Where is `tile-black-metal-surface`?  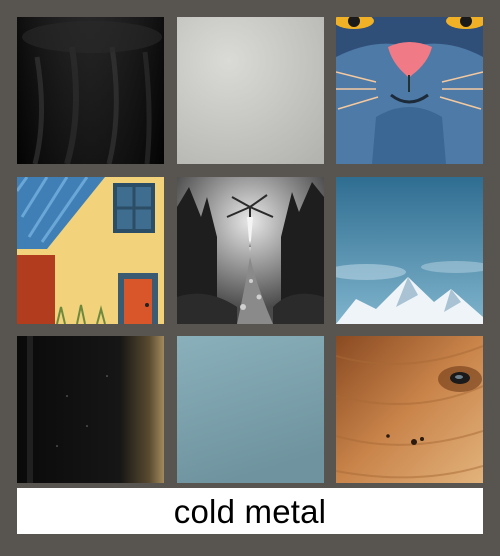
tile-black-metal-surface is located at coordinates (90, 409).